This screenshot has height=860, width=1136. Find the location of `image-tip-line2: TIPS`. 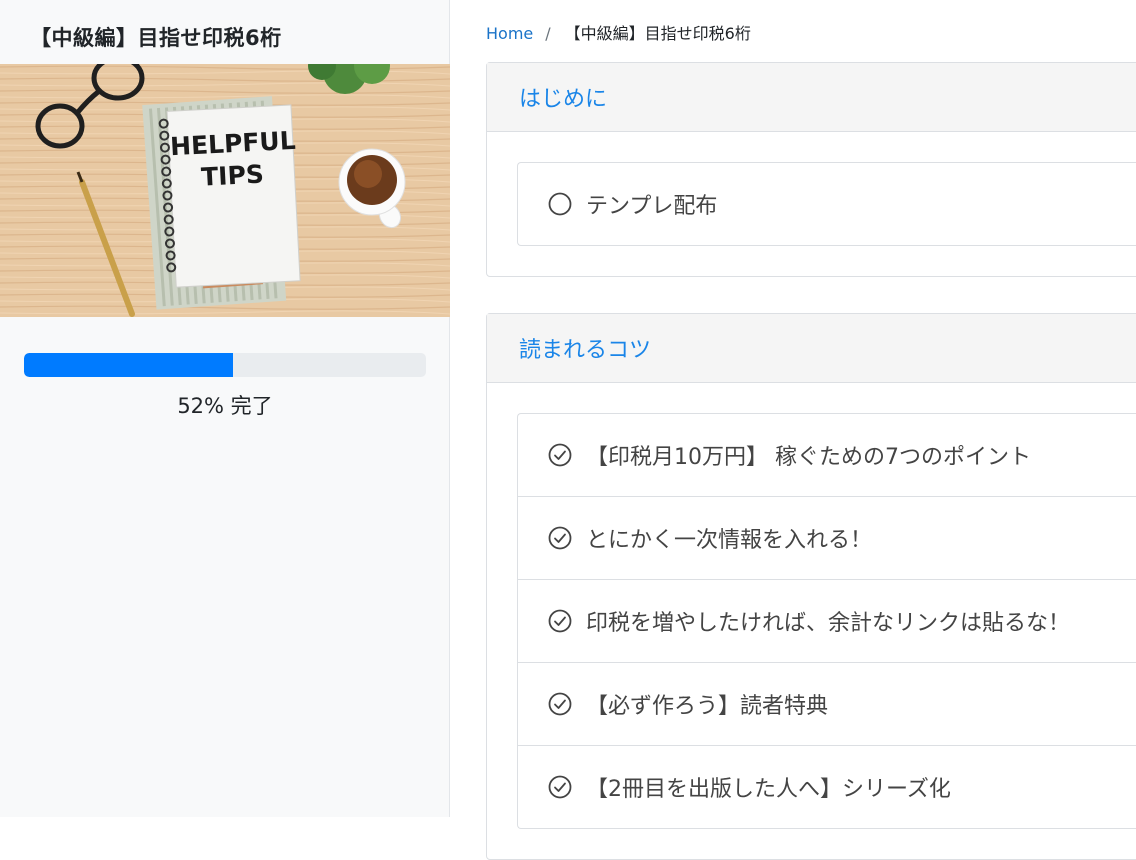

image-tip-line2: TIPS is located at coordinates (232, 175).